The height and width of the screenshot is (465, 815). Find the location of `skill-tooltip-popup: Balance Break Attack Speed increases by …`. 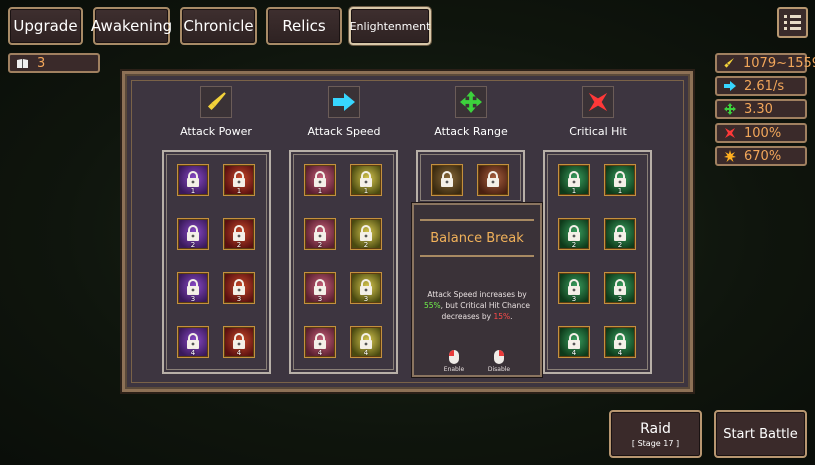

skill-tooltip-popup: Balance Break Attack Speed increases by … is located at coordinates (477, 290).